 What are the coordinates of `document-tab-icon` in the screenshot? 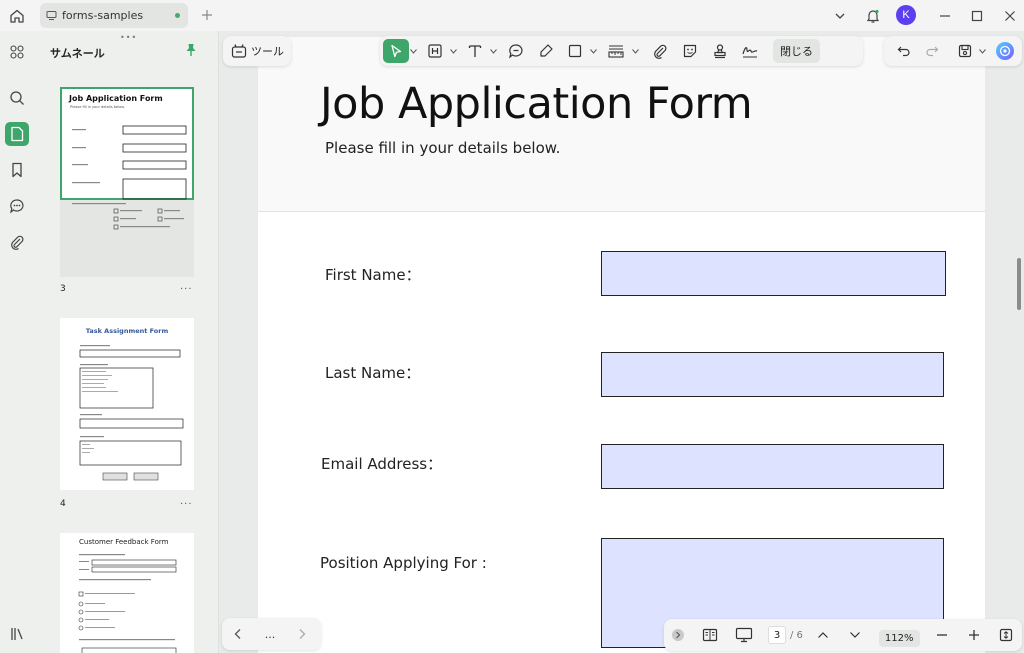 It's located at (51, 15).